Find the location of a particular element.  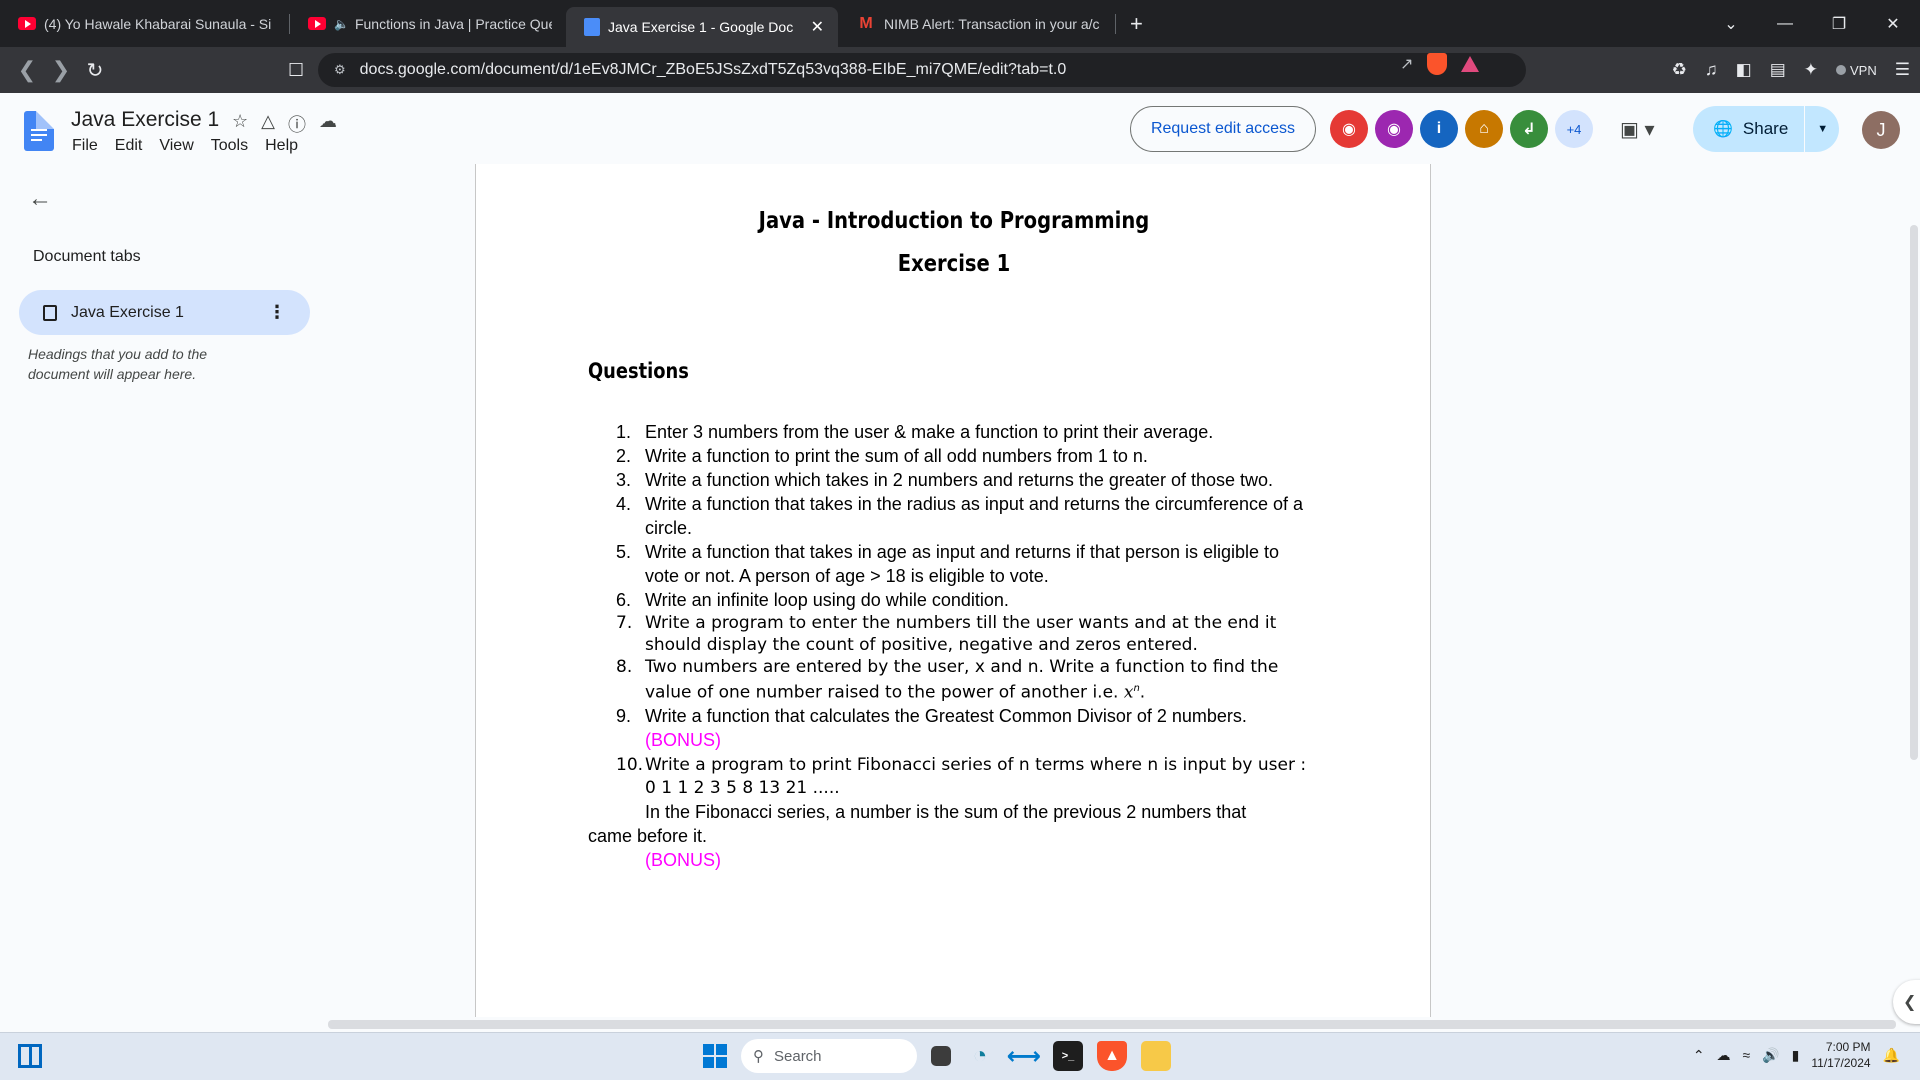

info-icon: ⓘ is located at coordinates (297, 124).